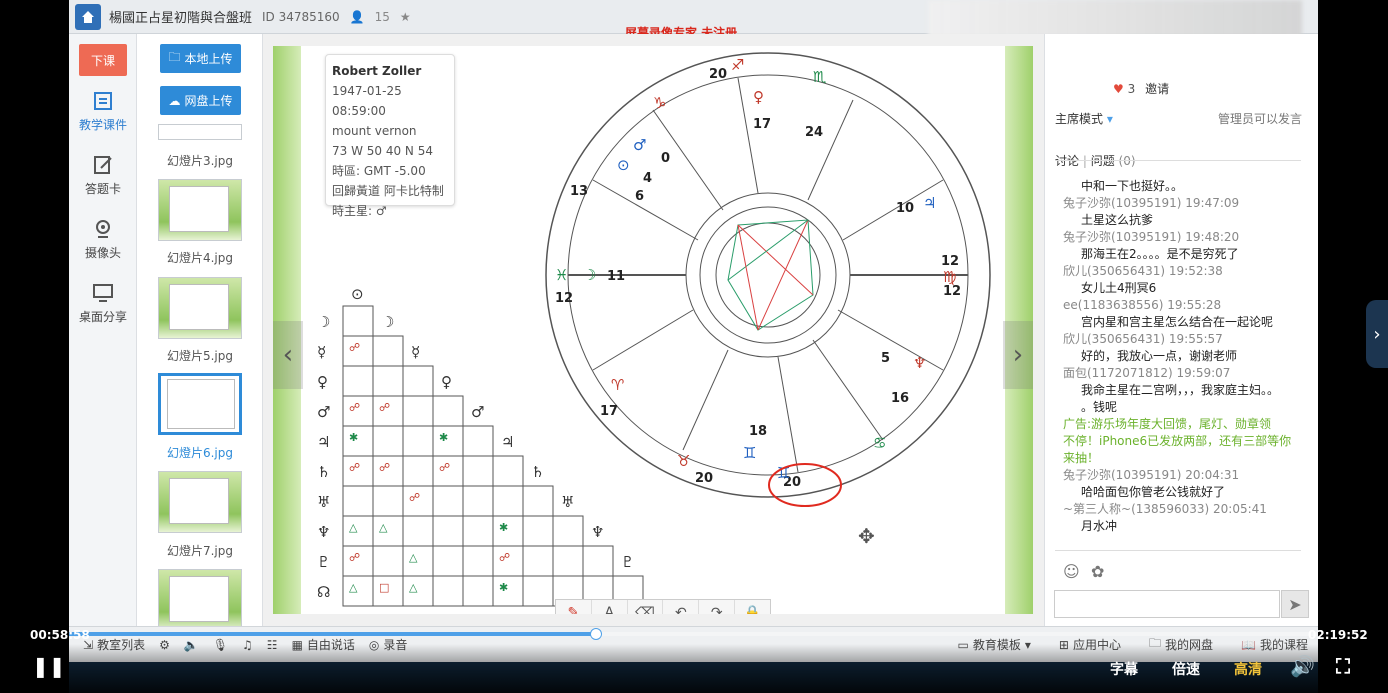 Image resolution: width=1388 pixels, height=693 pixels. I want to click on quality-button: 高清, so click(1248, 669).